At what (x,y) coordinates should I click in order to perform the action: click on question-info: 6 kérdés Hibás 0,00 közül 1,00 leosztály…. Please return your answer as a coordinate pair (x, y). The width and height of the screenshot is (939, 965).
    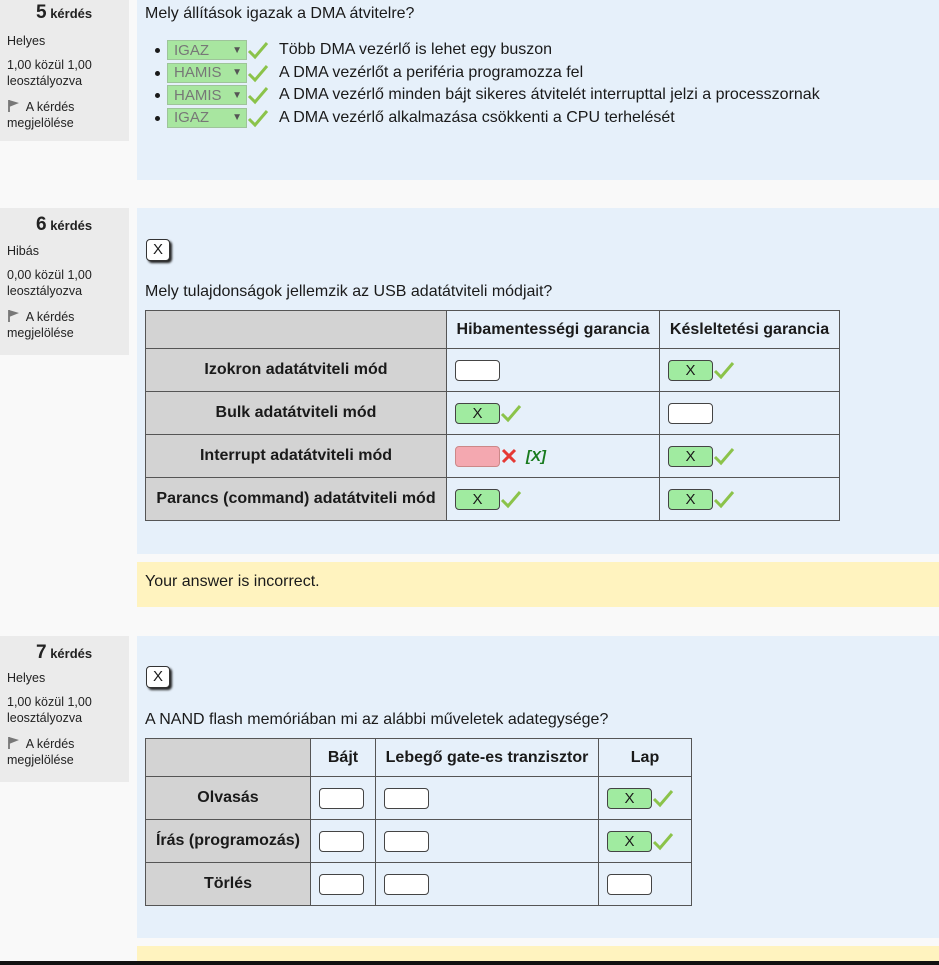
    Looking at the image, I should click on (64, 281).